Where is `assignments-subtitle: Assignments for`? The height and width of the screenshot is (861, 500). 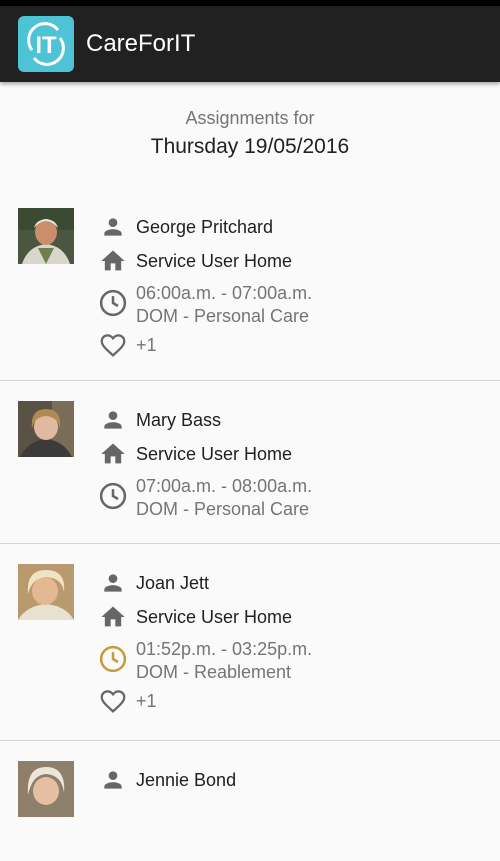 assignments-subtitle: Assignments for is located at coordinates (250, 118).